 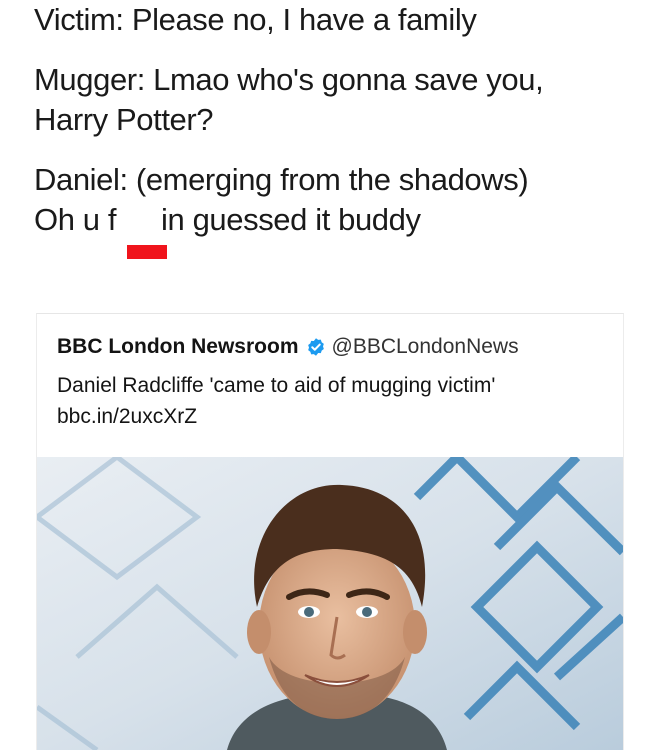 What do you see at coordinates (281, 179) in the screenshot?
I see `caption-line-daniel: Daniel: (emerging from the shadows)` at bounding box center [281, 179].